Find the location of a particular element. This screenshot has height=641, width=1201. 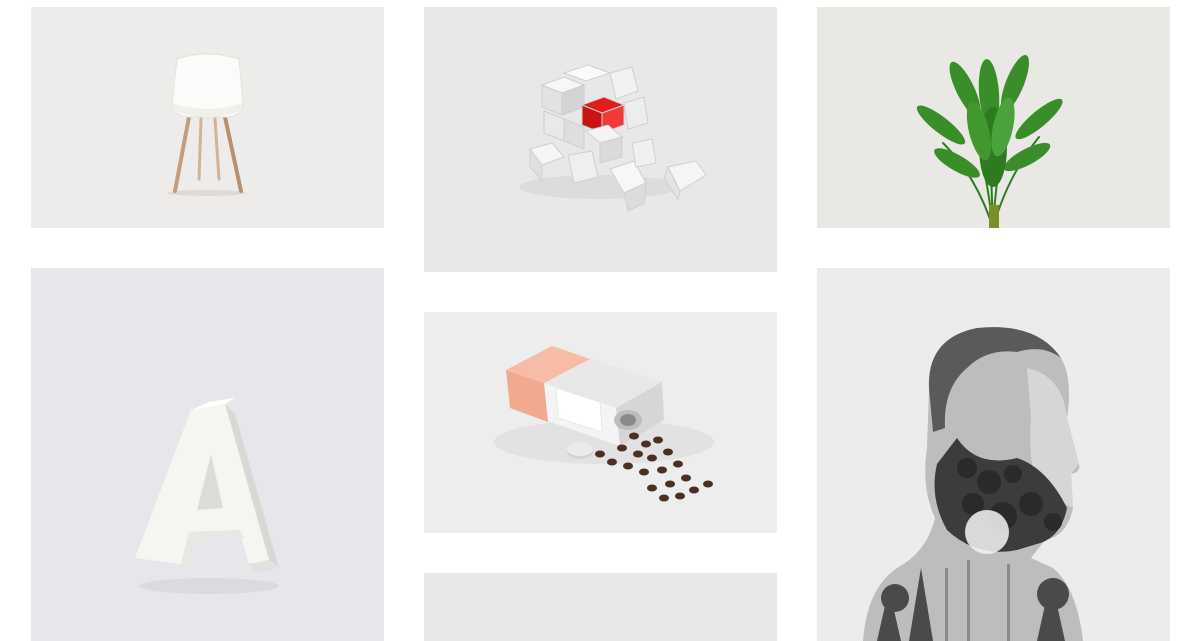

chair-image is located at coordinates (207, 117).